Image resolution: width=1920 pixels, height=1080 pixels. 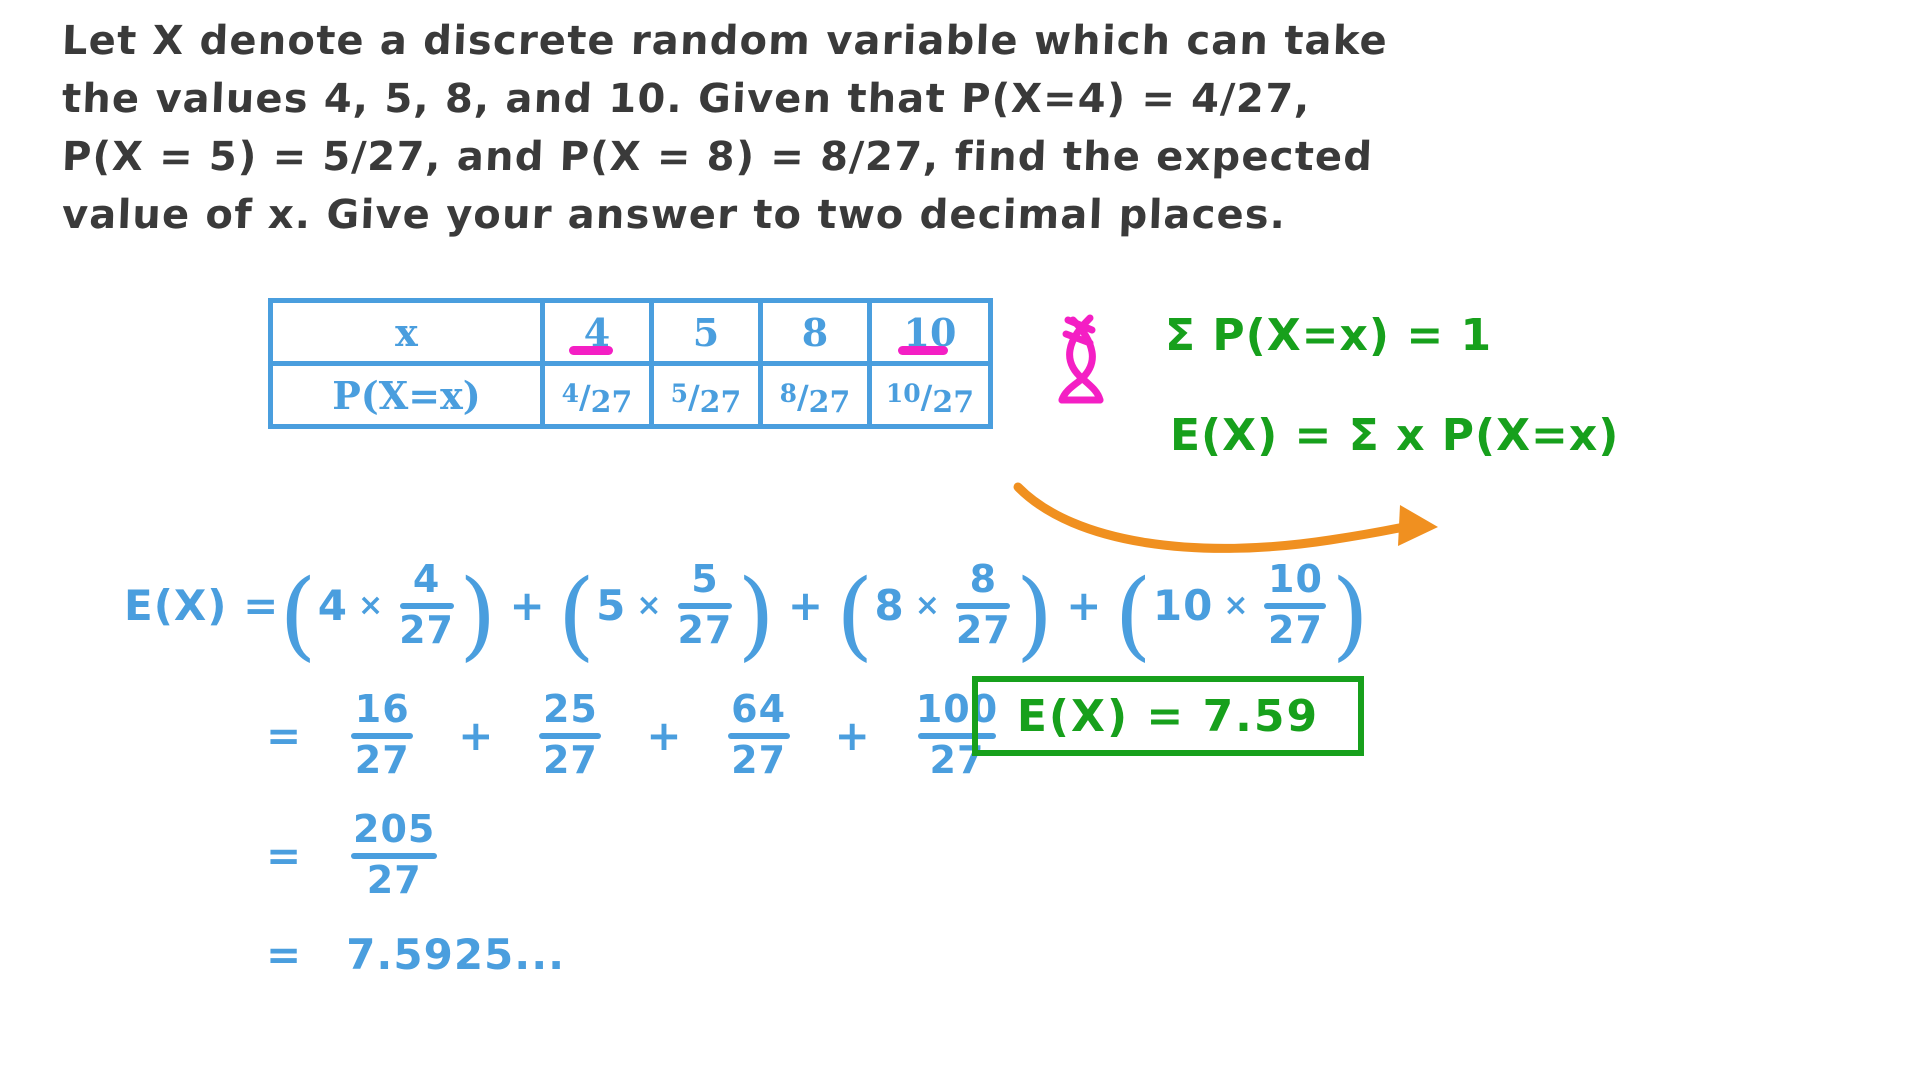 What do you see at coordinates (903, 393) in the screenshot?
I see `prob-numerator-4: 10` at bounding box center [903, 393].